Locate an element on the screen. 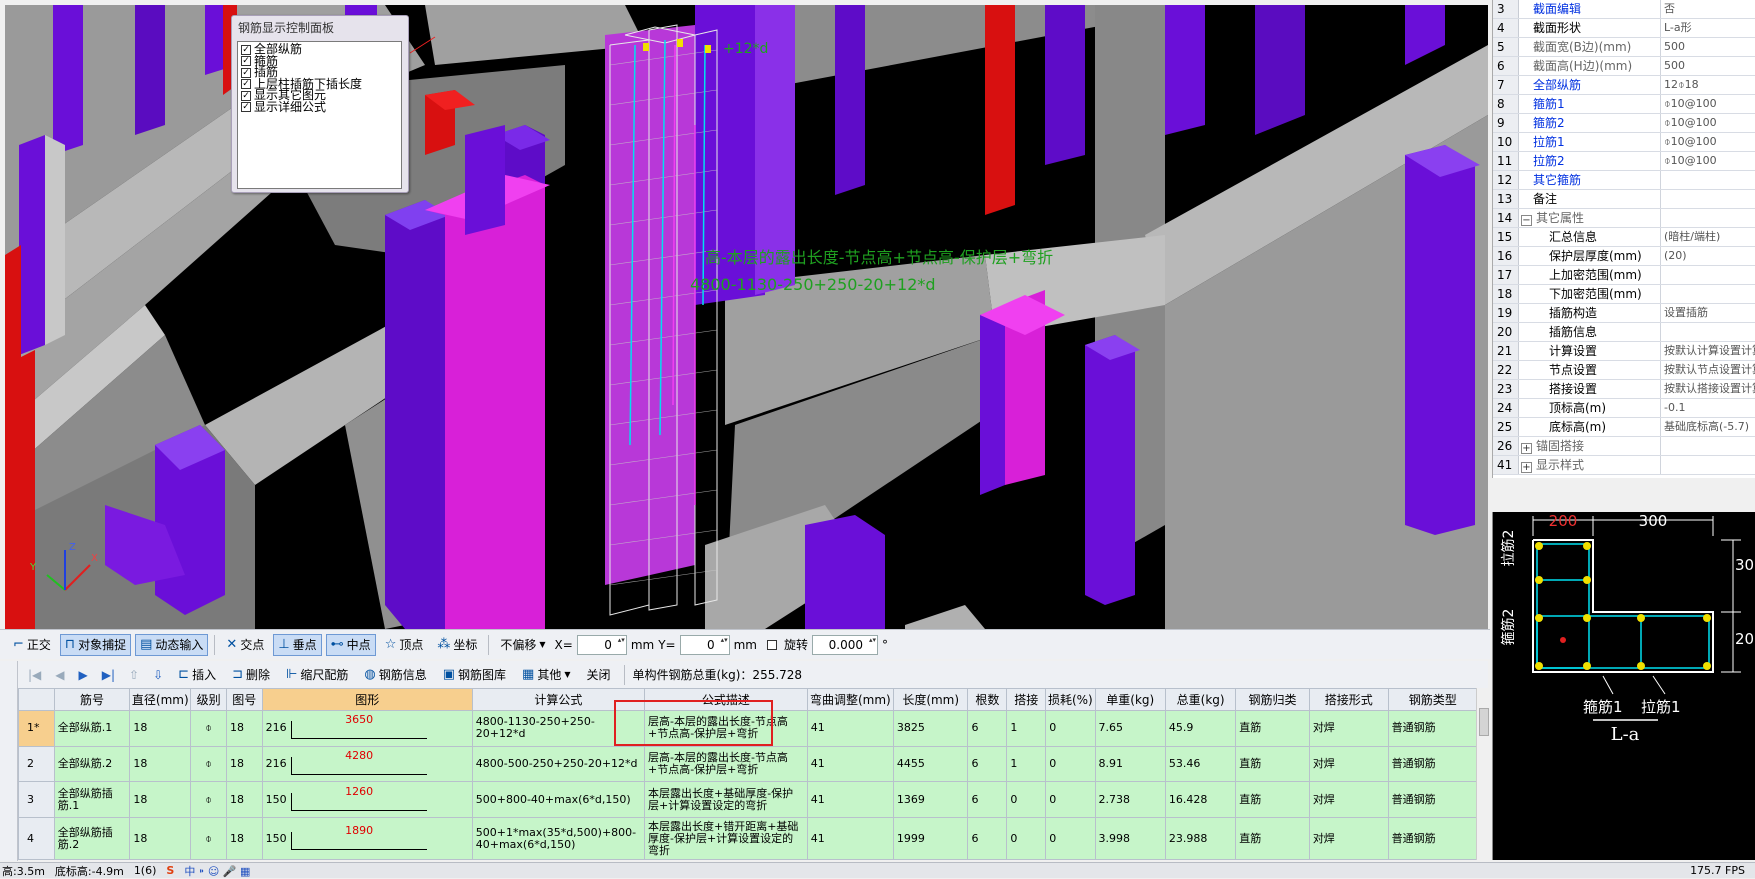 The height and width of the screenshot is (879, 1755). expand-toggle-icon: − is located at coordinates (1526, 220).